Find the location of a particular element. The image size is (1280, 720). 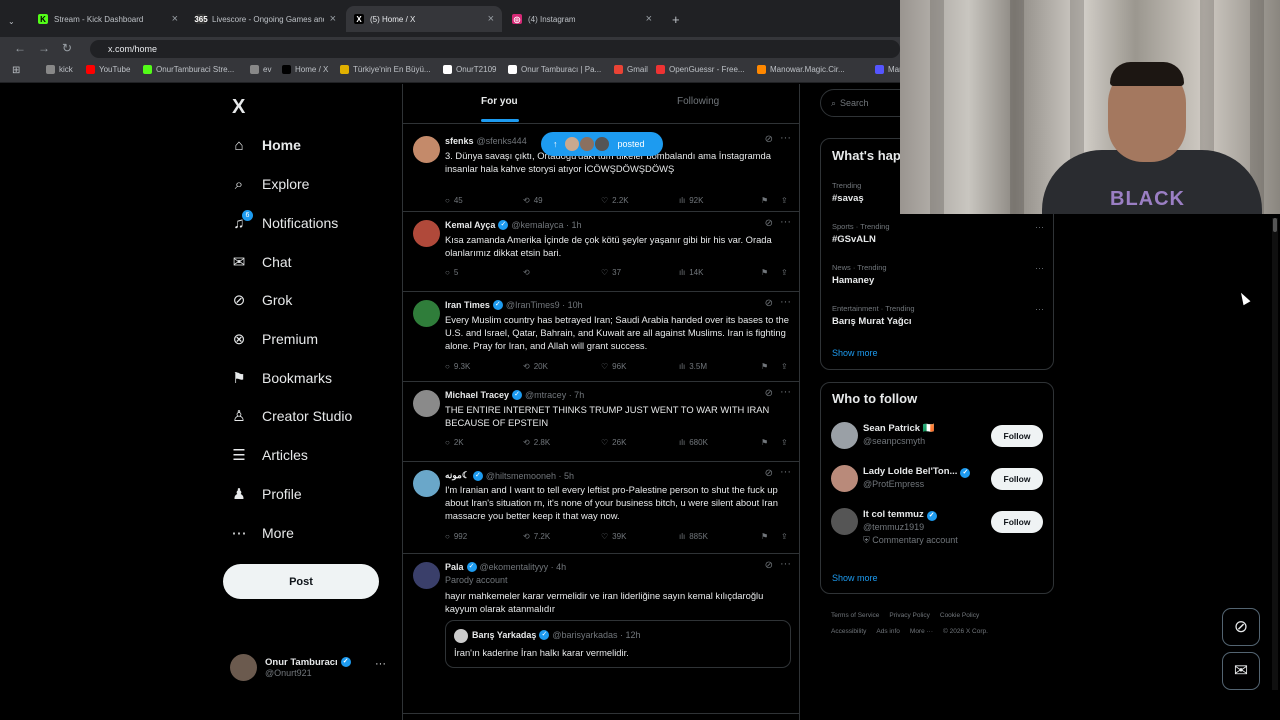

new-tab-button: + is located at coordinates (674, 19).